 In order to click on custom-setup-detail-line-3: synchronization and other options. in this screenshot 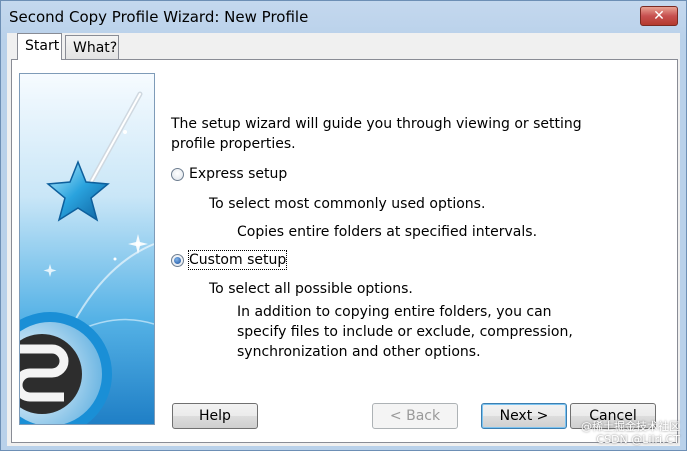, I will do `click(359, 352)`.